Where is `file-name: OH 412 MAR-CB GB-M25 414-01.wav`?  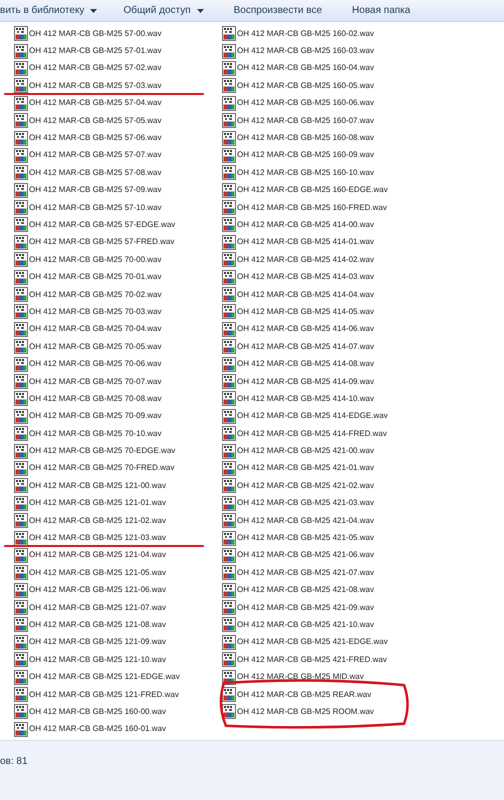 file-name: OH 412 MAR-CB GB-M25 414-01.wav is located at coordinates (305, 242).